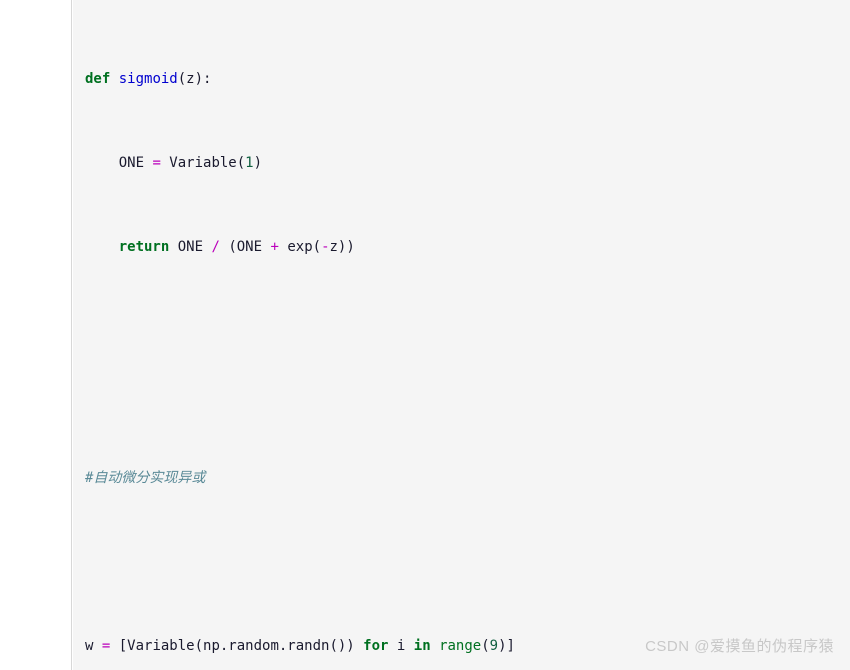  I want to click on comment-text: #自动微分实现异或, so click(145, 478).